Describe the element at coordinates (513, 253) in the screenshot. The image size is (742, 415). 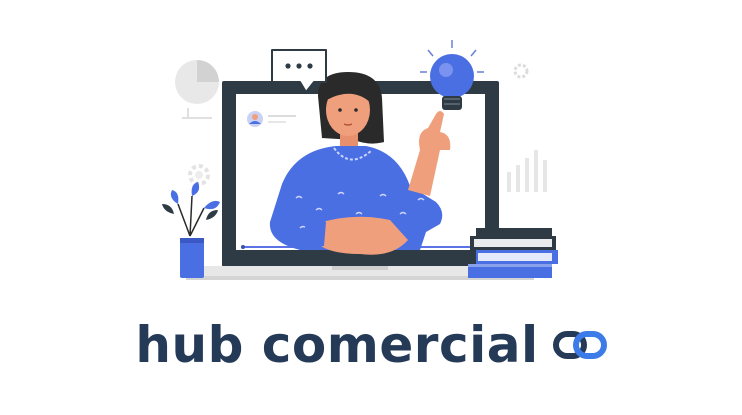
I see `book-stack-icon` at that location.